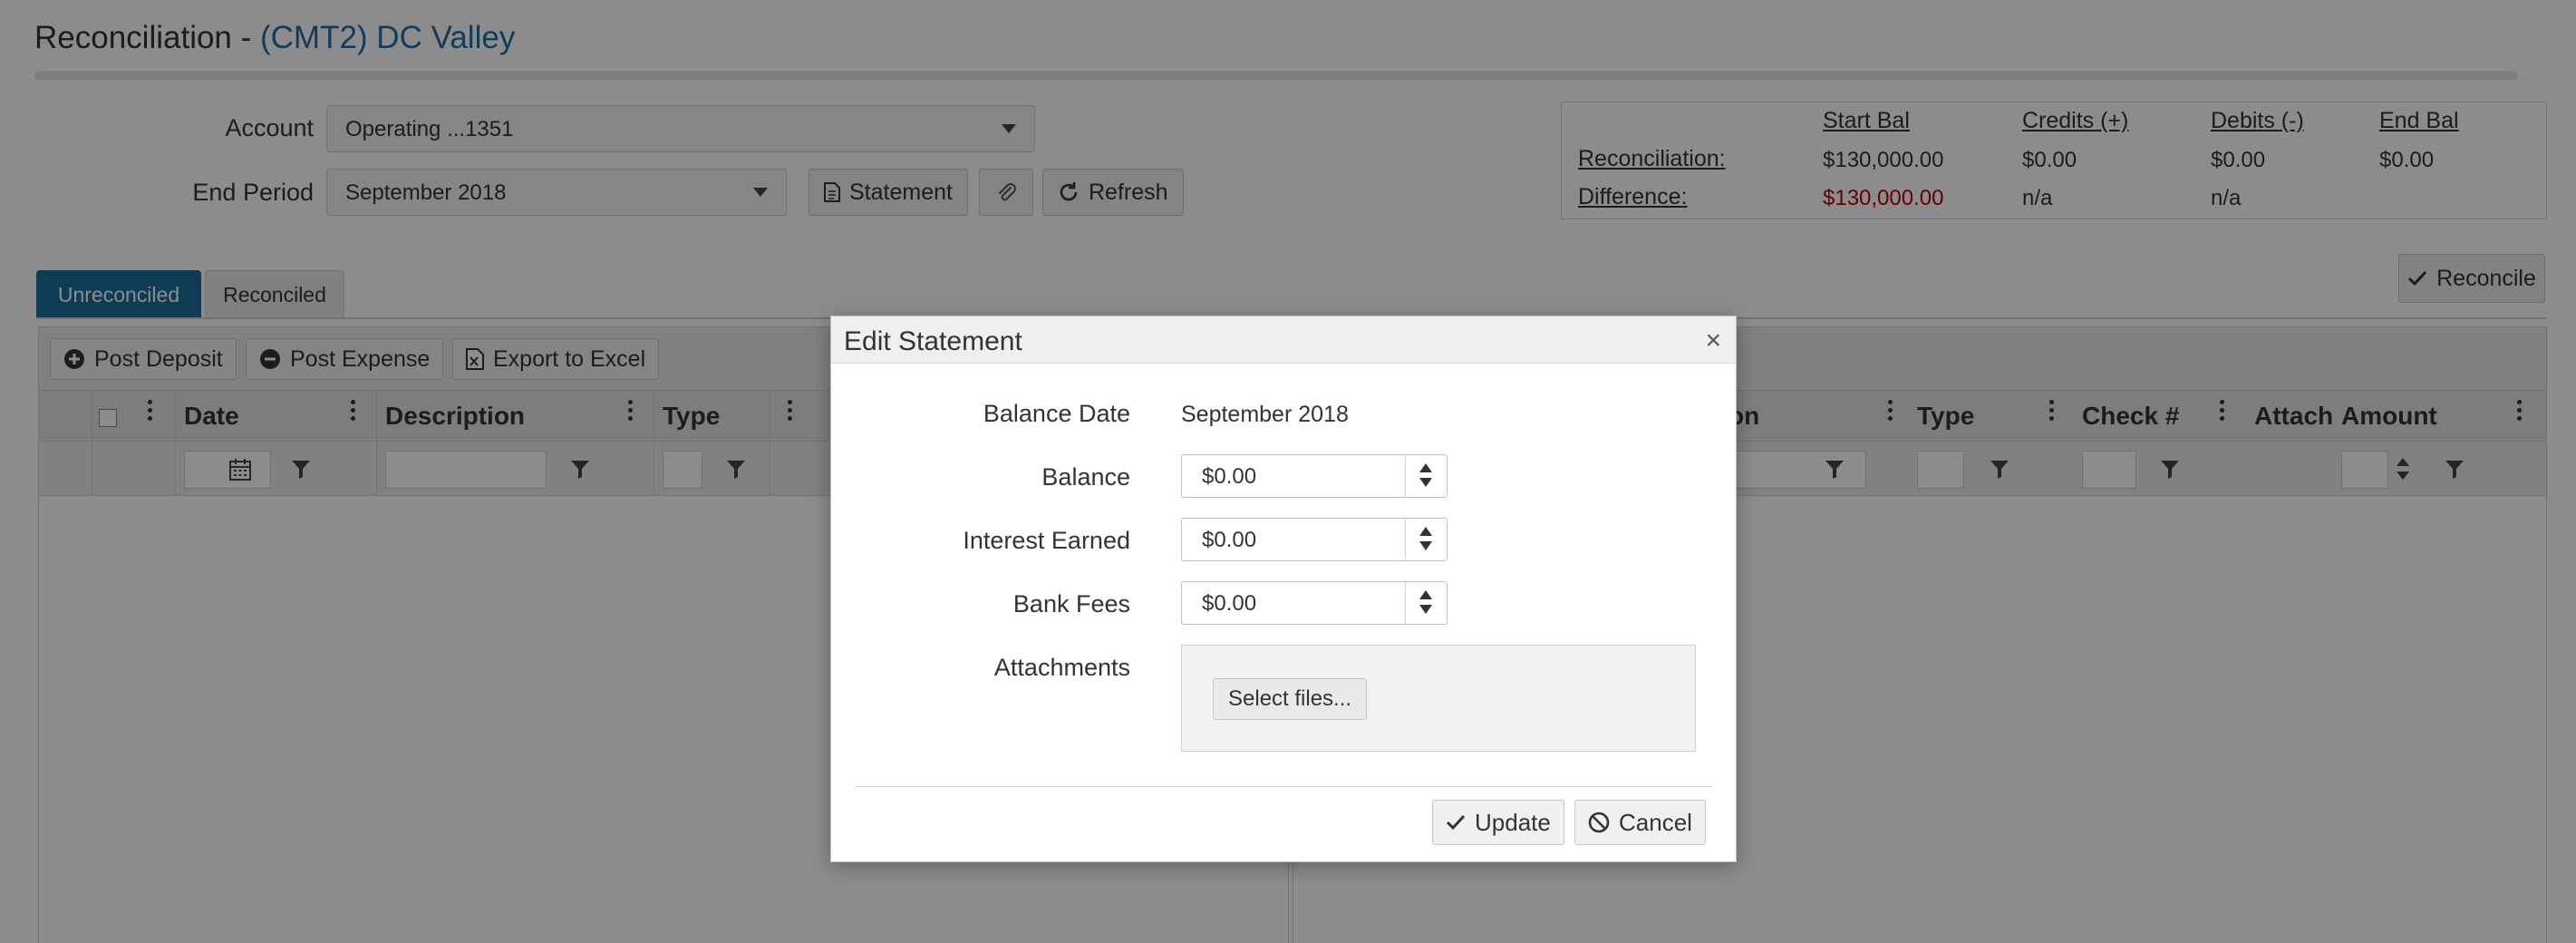  I want to click on cancel-button-label: Cancel, so click(1655, 822).